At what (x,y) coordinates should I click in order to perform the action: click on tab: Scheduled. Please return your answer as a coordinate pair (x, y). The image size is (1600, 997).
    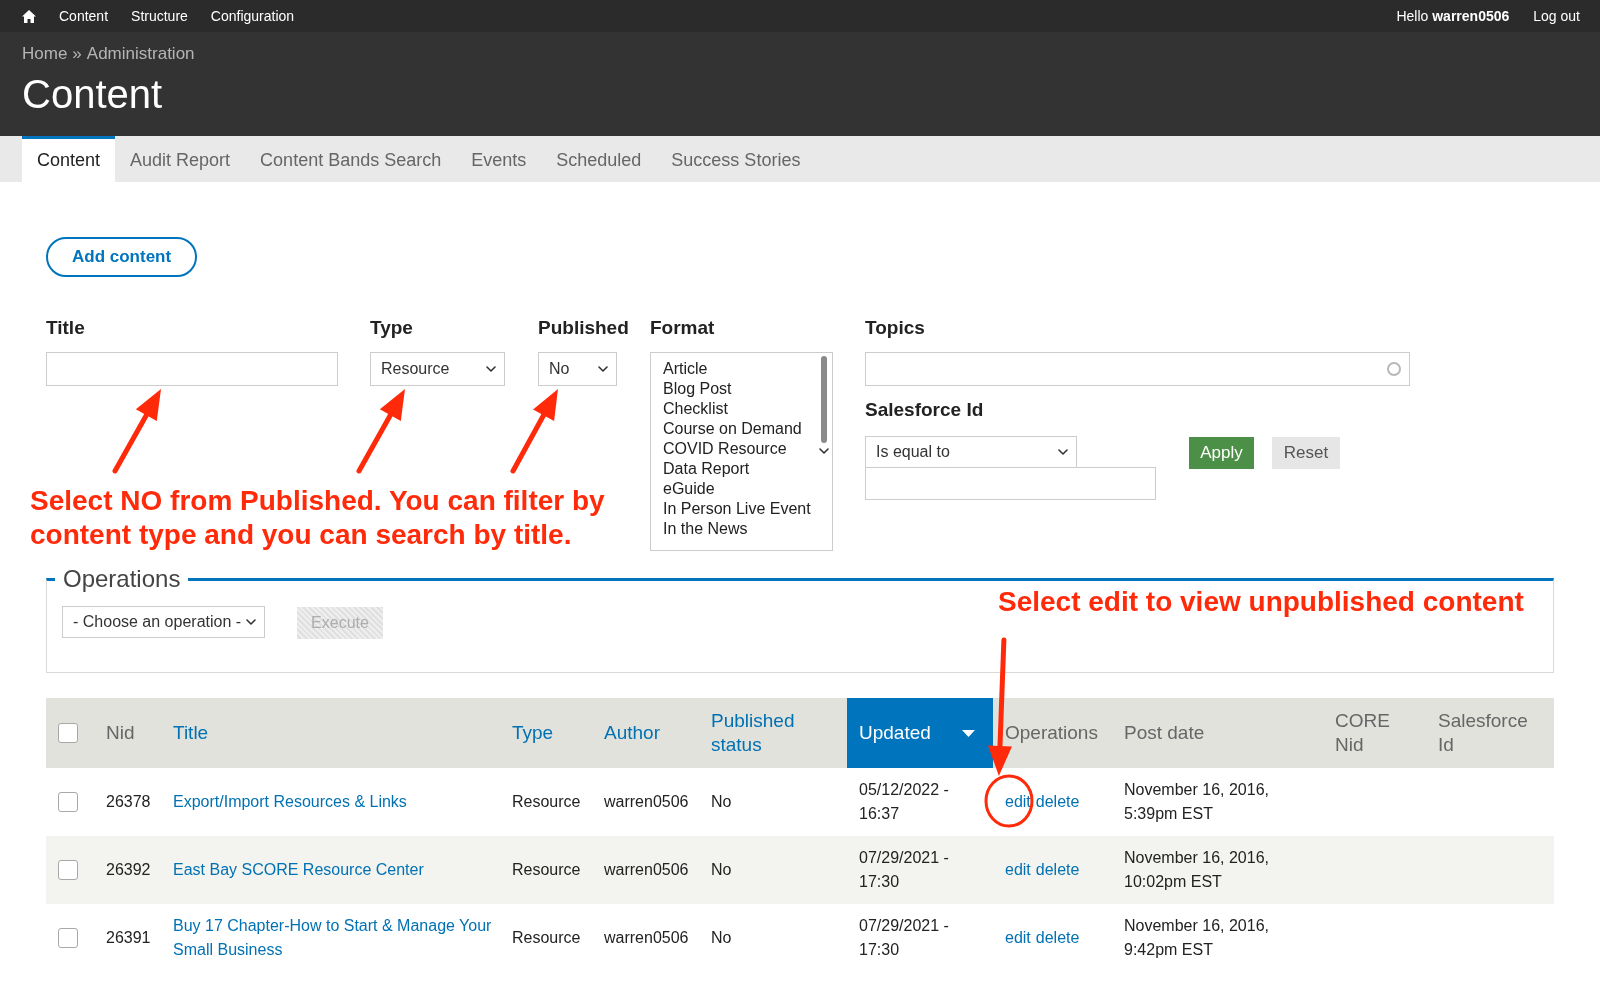
    Looking at the image, I should click on (599, 159).